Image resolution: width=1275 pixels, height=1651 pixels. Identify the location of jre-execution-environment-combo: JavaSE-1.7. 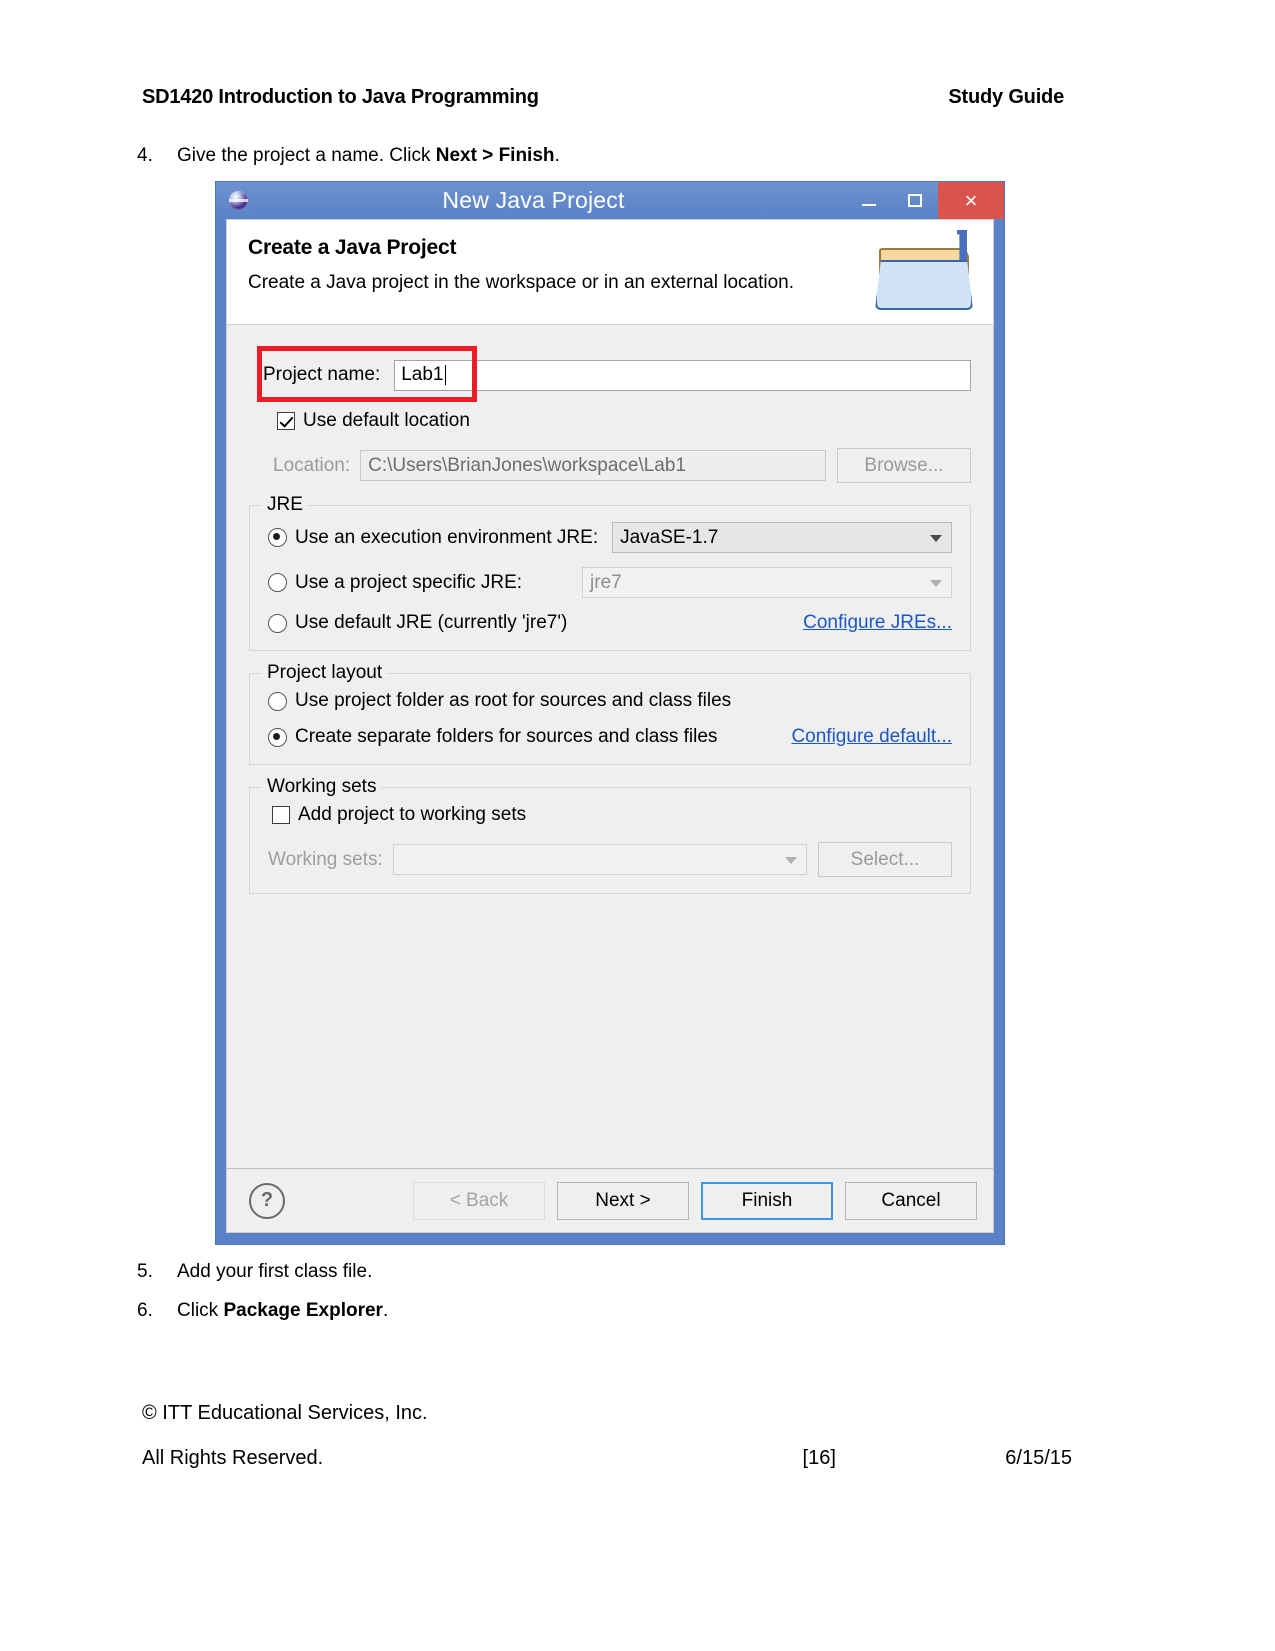
(782, 537).